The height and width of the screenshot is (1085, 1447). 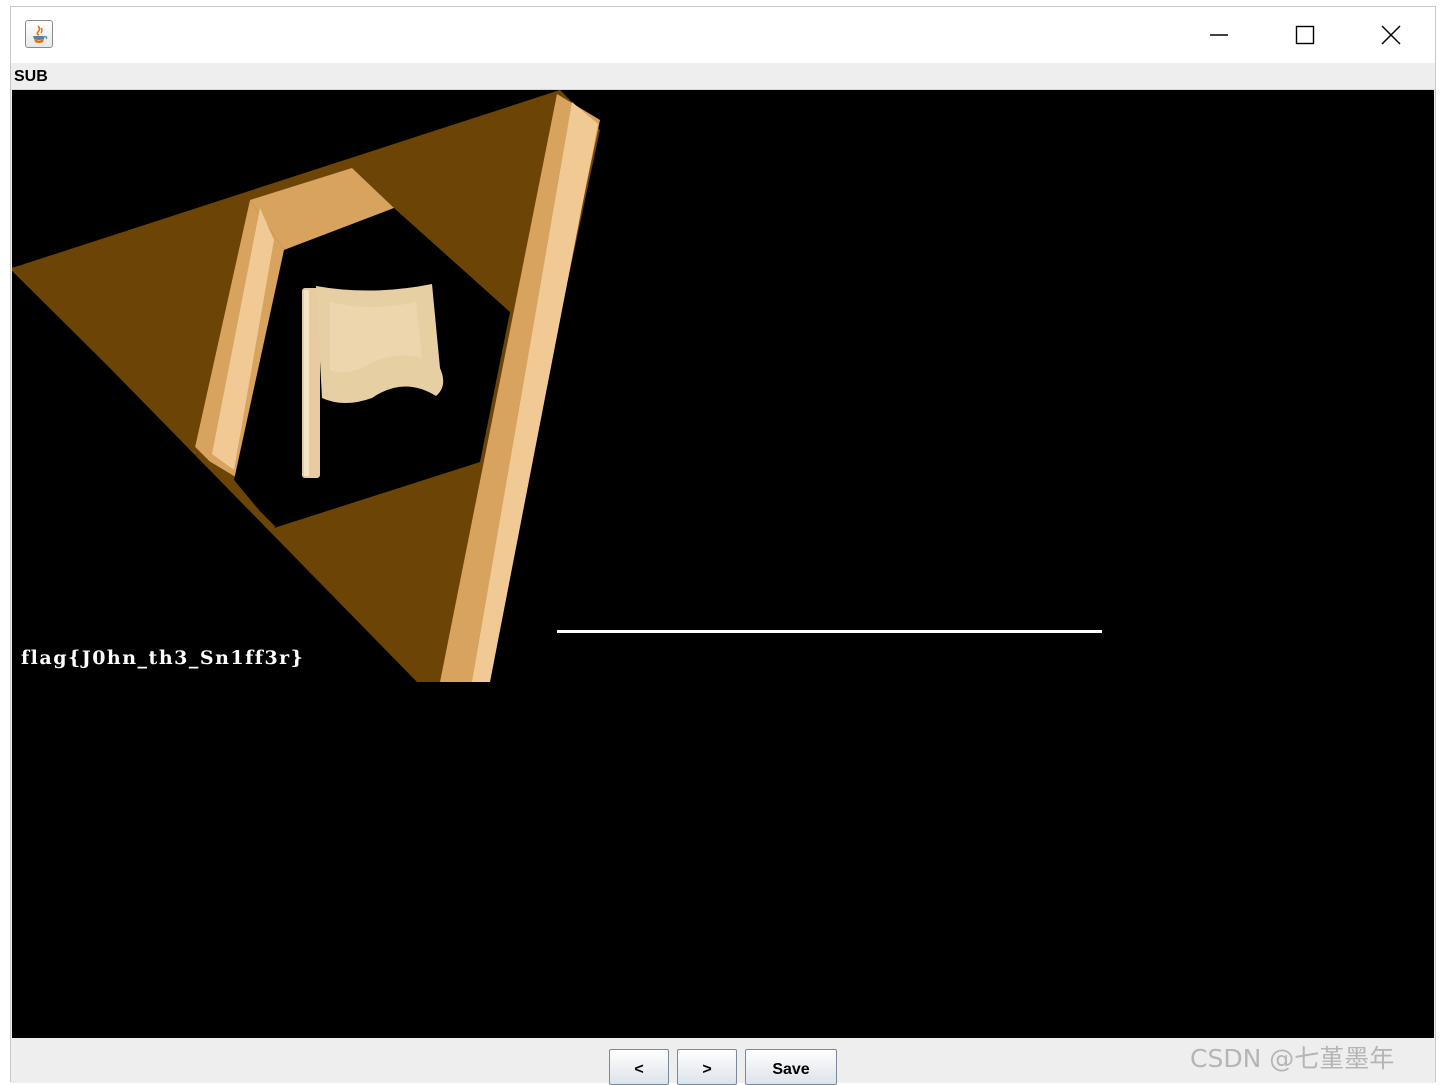 I want to click on background-edge, so click(x=5, y=541).